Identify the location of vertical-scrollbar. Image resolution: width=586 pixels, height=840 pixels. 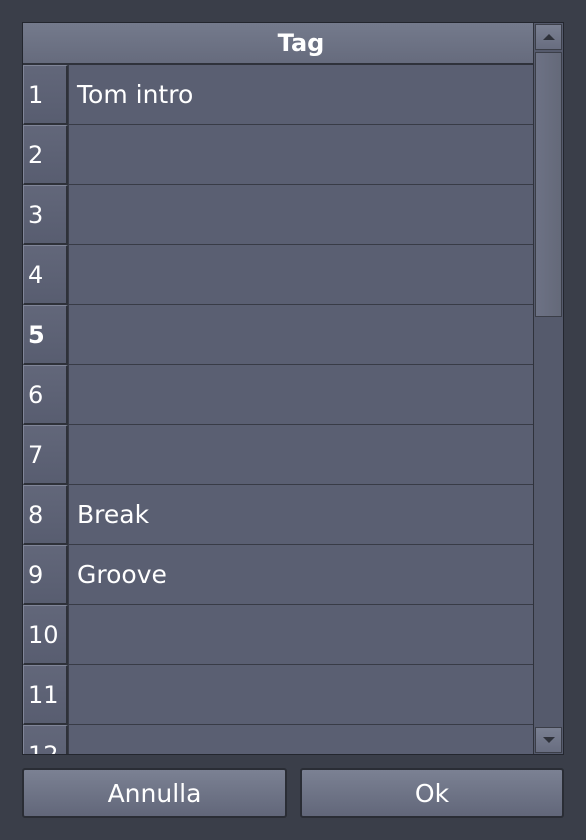
(548, 388).